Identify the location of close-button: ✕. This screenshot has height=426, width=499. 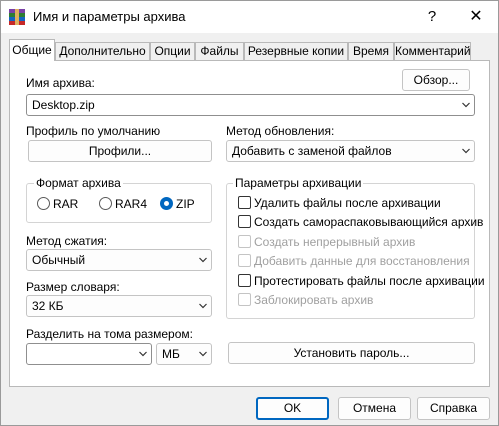
(476, 17).